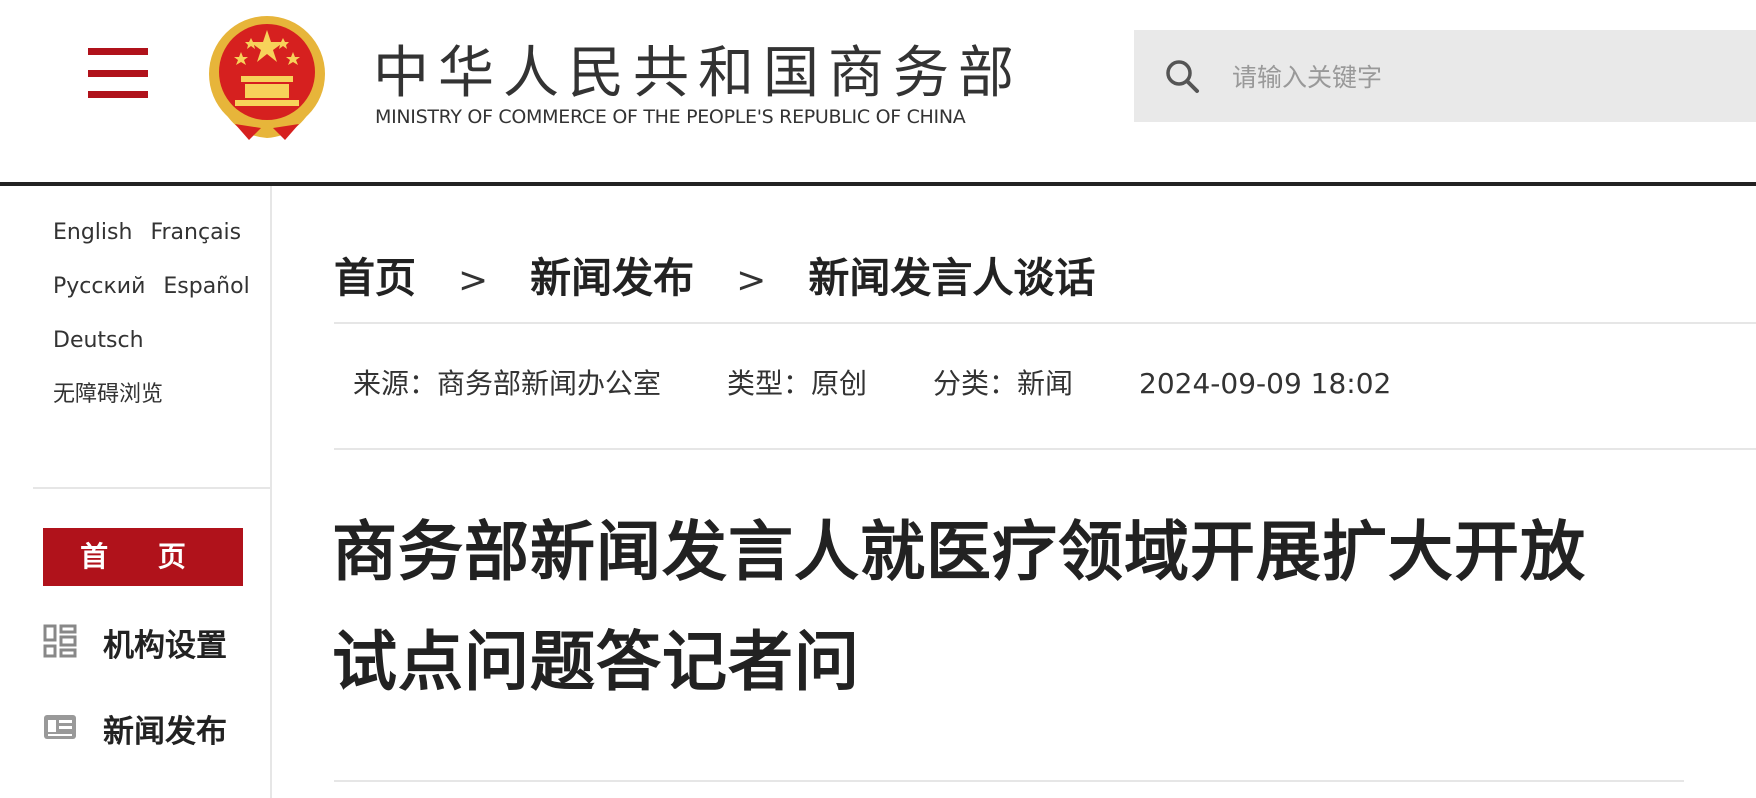  What do you see at coordinates (151, 488) in the screenshot?
I see `sidebar-divider` at bounding box center [151, 488].